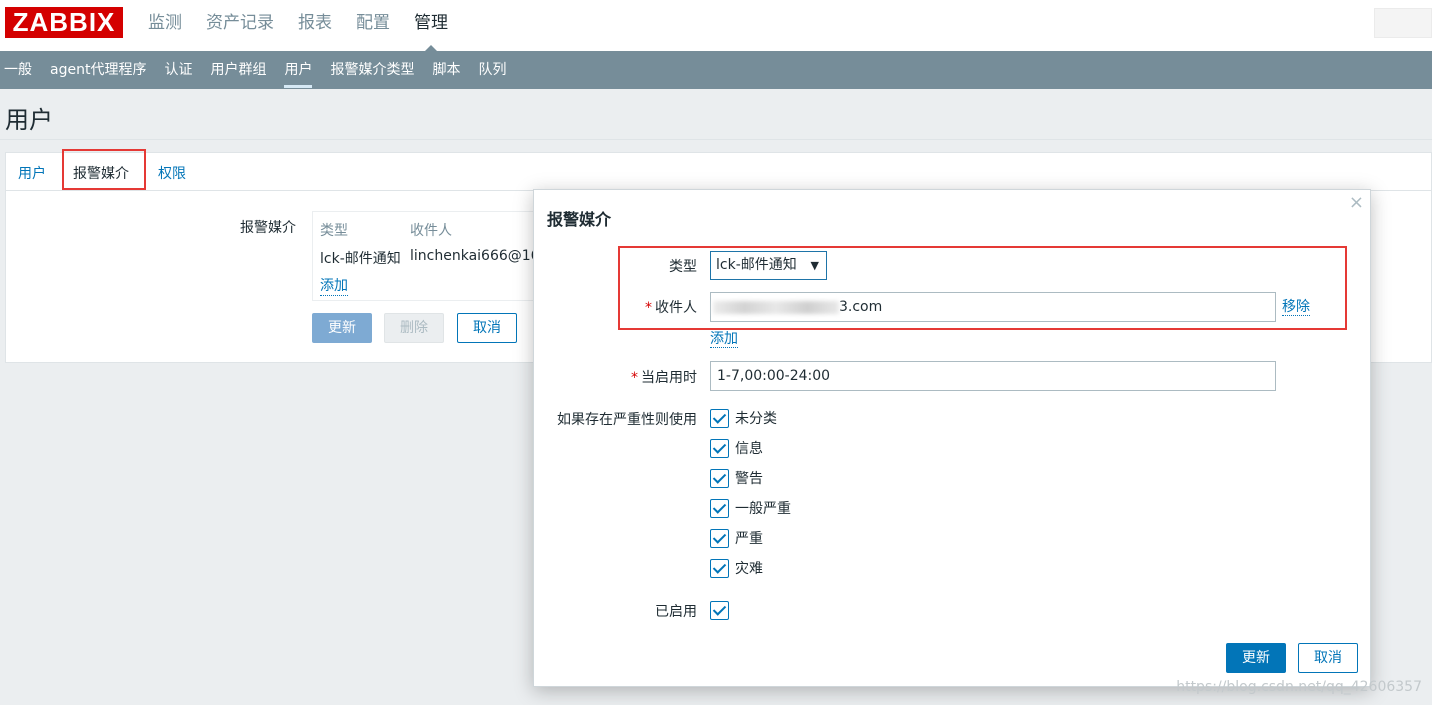 The height and width of the screenshot is (705, 1432). I want to click on tab-bar: 用户 报警媒介 权限, so click(718, 170).